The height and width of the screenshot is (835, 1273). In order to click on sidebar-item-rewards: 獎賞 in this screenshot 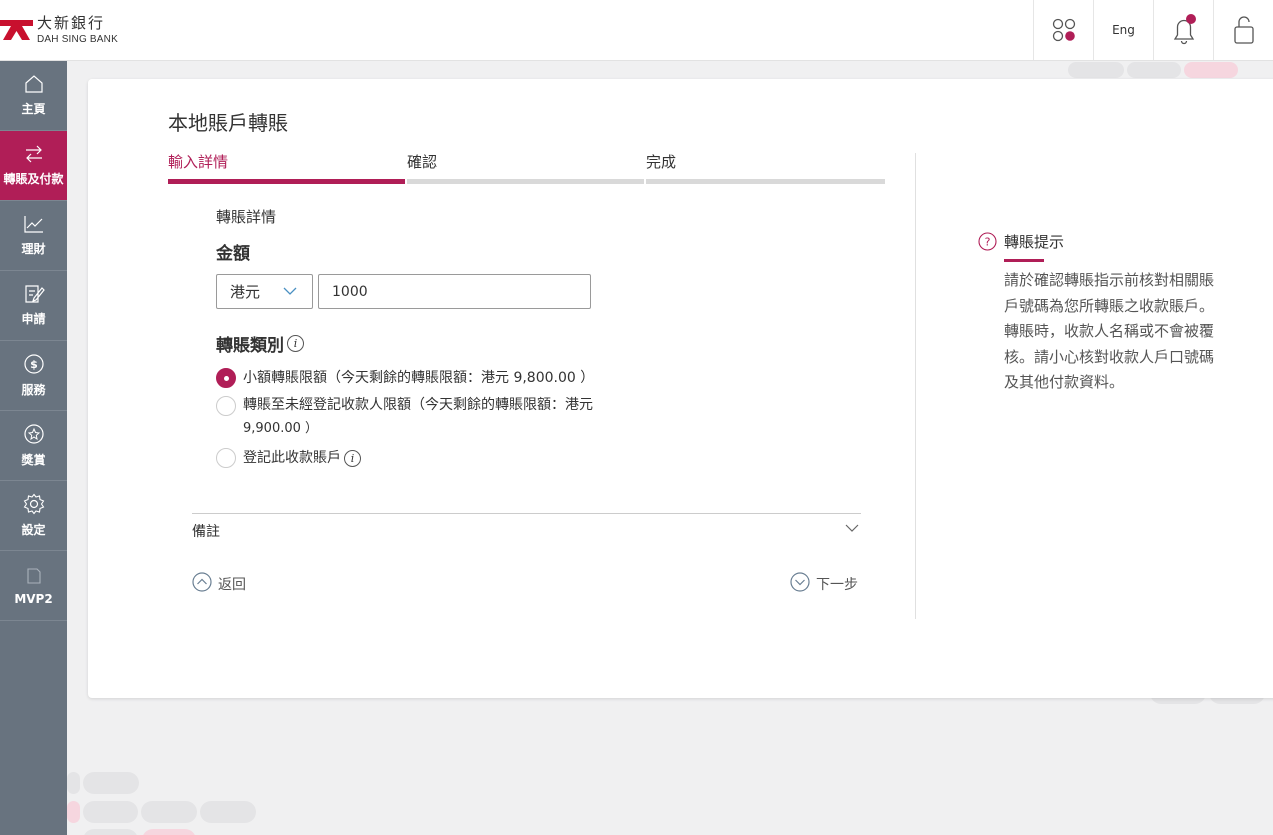, I will do `click(33, 446)`.